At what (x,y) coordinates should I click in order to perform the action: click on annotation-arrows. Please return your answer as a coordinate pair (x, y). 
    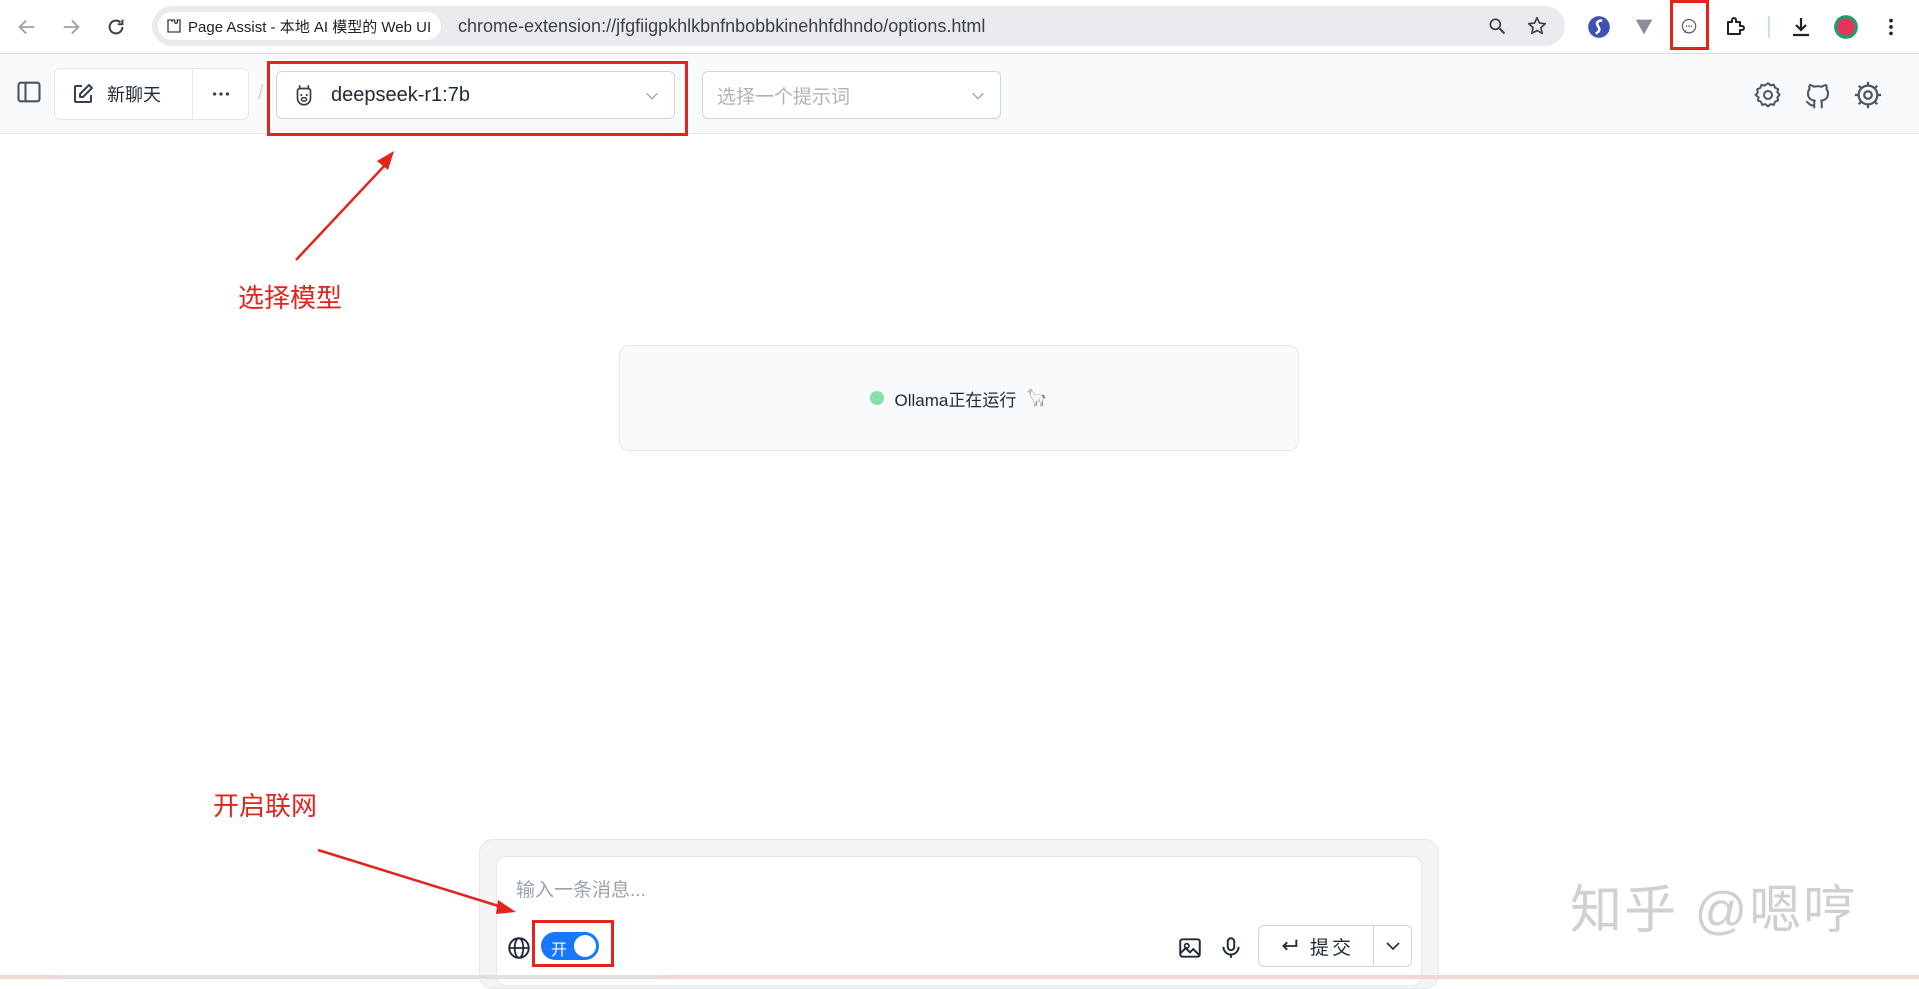
    Looking at the image, I should click on (405, 532).